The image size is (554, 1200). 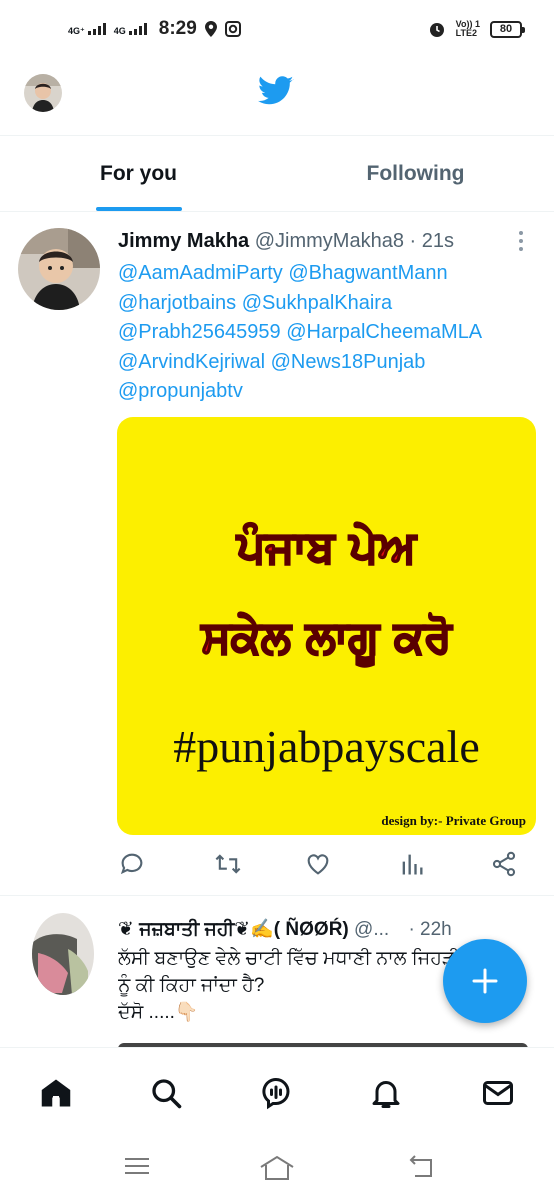 What do you see at coordinates (326, 547) in the screenshot?
I see `image-text-line1: ਪੰਜਾਬ ਪੇਅ` at bounding box center [326, 547].